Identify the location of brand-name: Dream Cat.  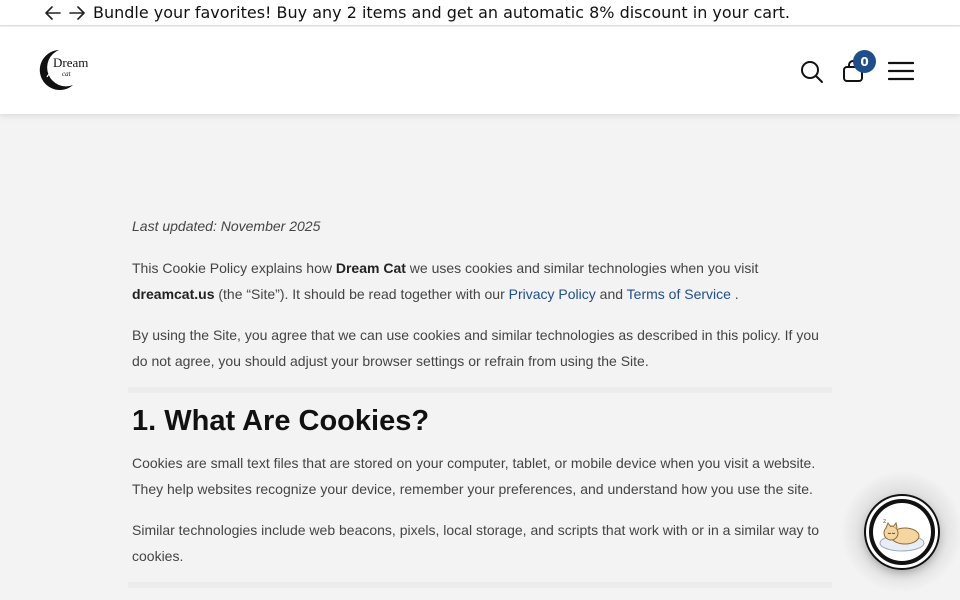
(370, 268).